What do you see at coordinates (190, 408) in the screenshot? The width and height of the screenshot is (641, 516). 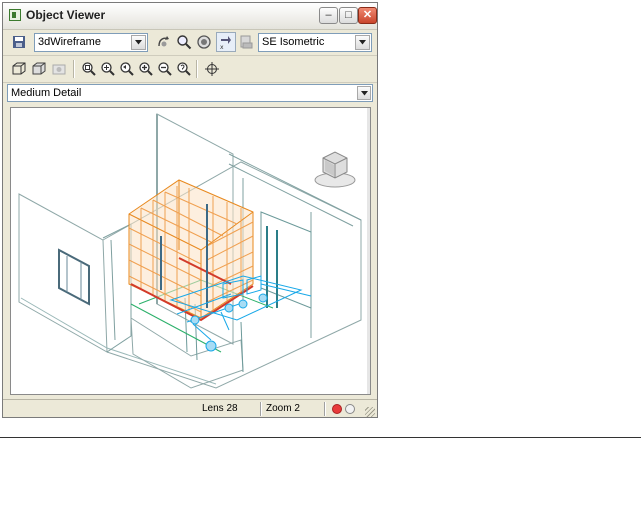 I see `status-bar: Lens 28 Zoom 2` at bounding box center [190, 408].